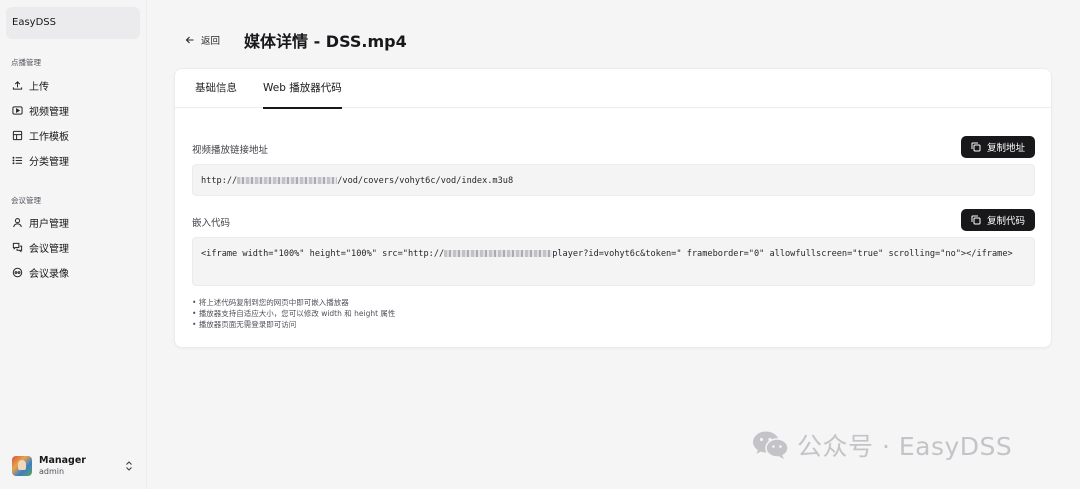  Describe the element at coordinates (216, 88) in the screenshot. I see `tab-basic-info: 基础信息` at that location.